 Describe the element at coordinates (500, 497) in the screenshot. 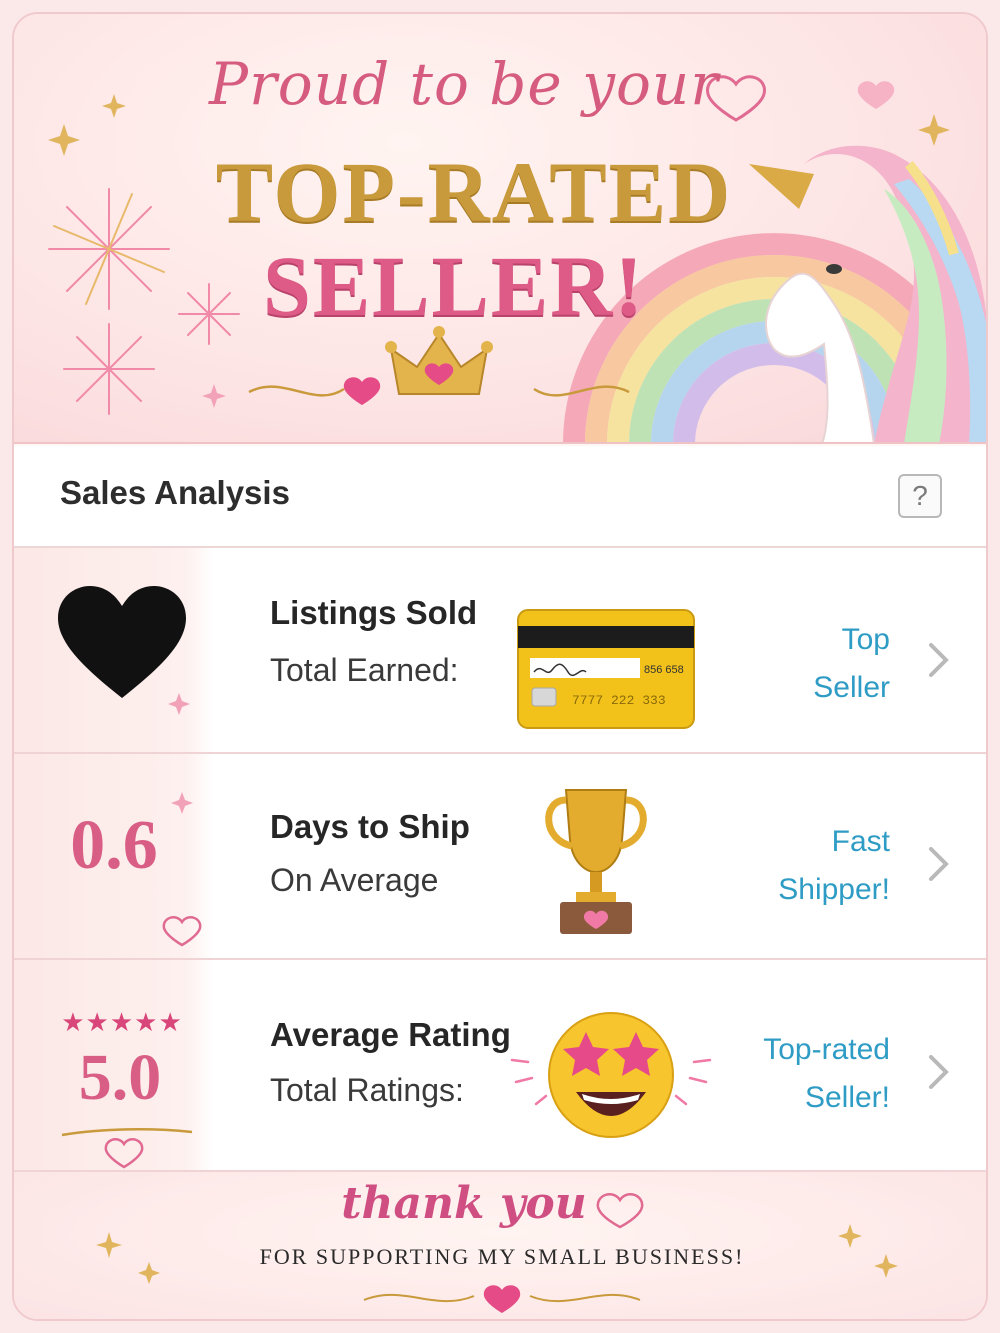

I see `section-header: Sales Analysis ?` at that location.